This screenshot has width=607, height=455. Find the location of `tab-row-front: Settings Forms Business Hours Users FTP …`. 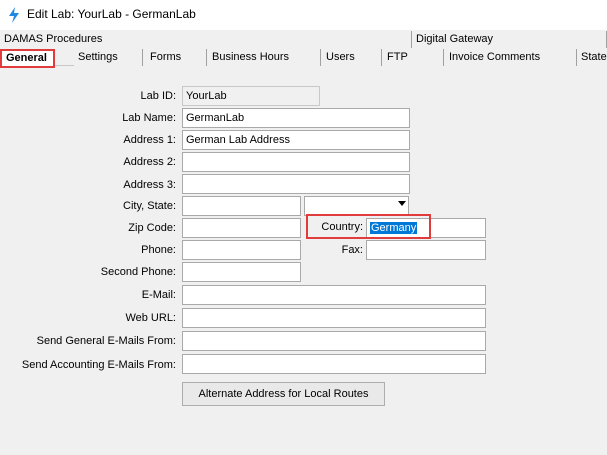

tab-row-front: Settings Forms Business Hours Users FTP … is located at coordinates (303, 58).